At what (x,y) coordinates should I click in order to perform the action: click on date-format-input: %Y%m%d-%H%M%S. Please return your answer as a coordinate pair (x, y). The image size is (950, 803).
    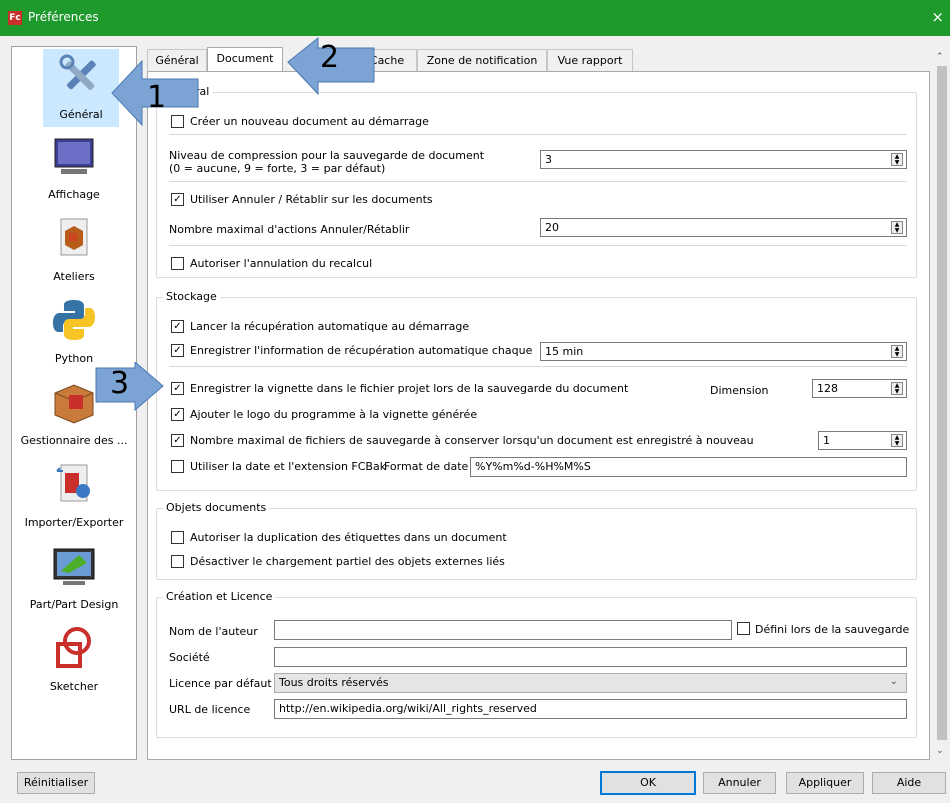
    Looking at the image, I should click on (688, 467).